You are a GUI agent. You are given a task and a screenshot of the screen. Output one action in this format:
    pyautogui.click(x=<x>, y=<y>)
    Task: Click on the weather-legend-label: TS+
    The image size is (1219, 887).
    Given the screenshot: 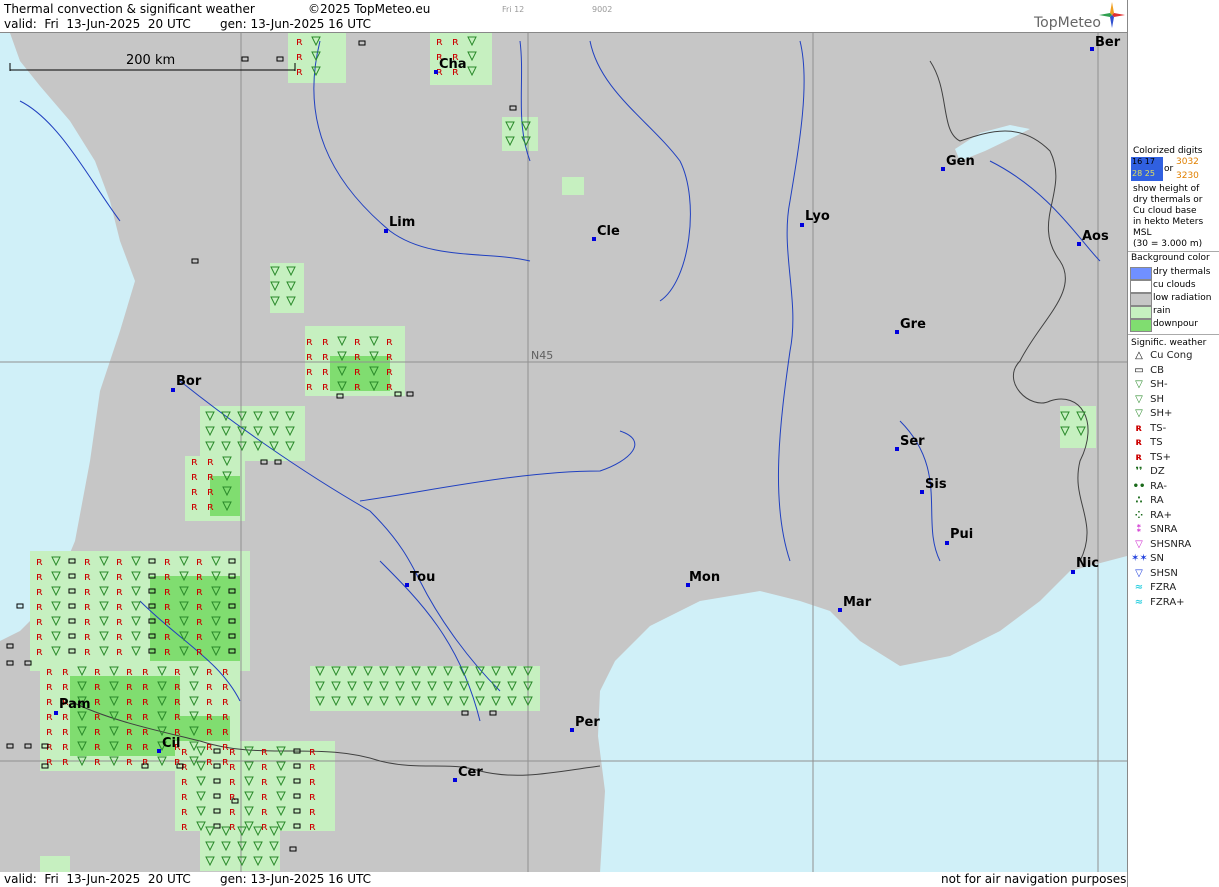 What is the action you would take?
    pyautogui.click(x=1159, y=457)
    